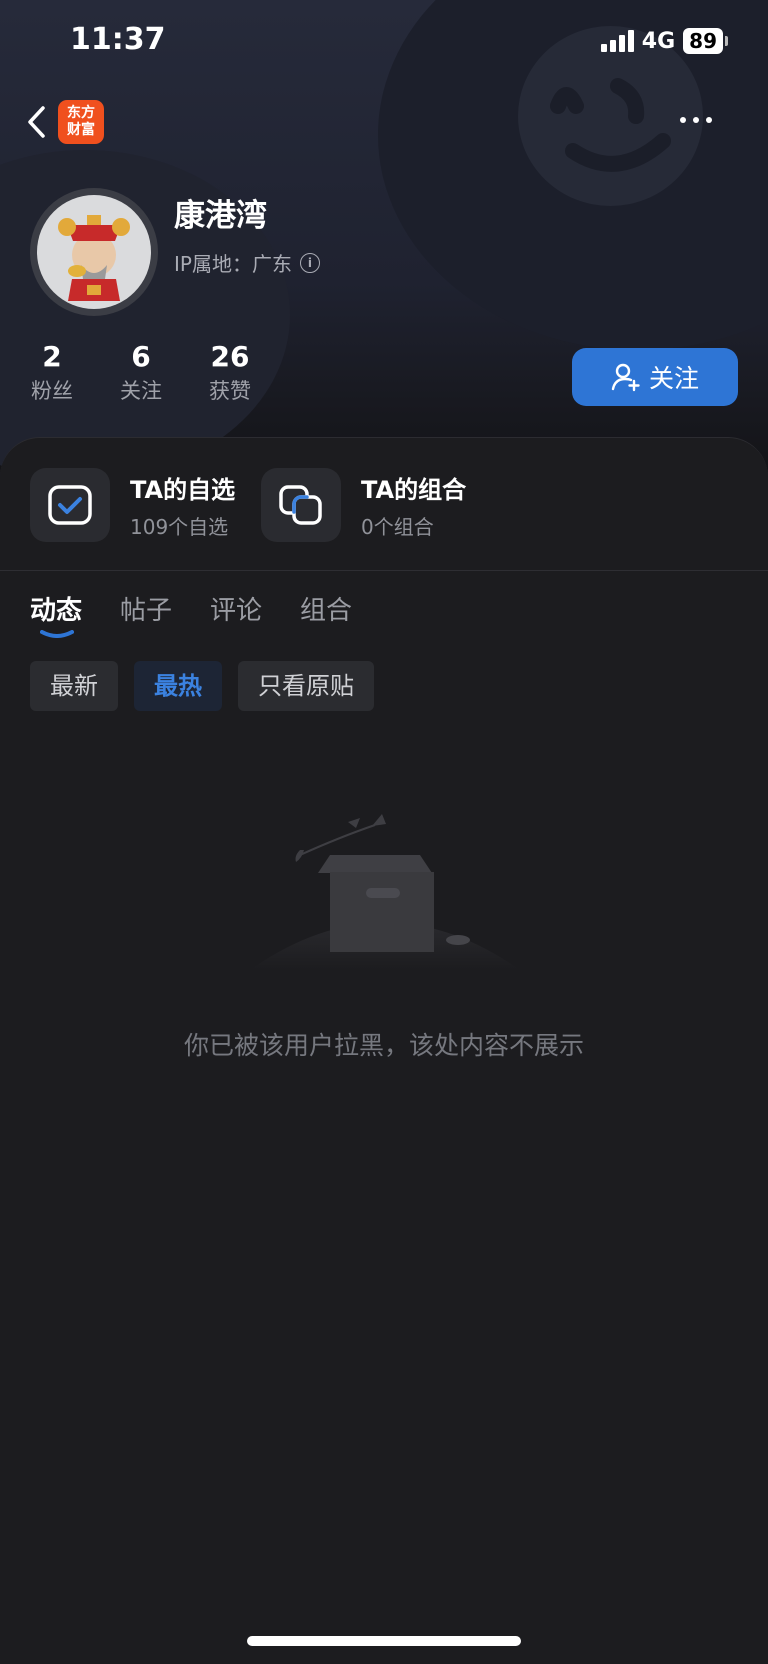 Image resolution: width=768 pixels, height=1664 pixels. Describe the element at coordinates (236, 608) in the screenshot. I see `tab-comments: 评论` at that location.